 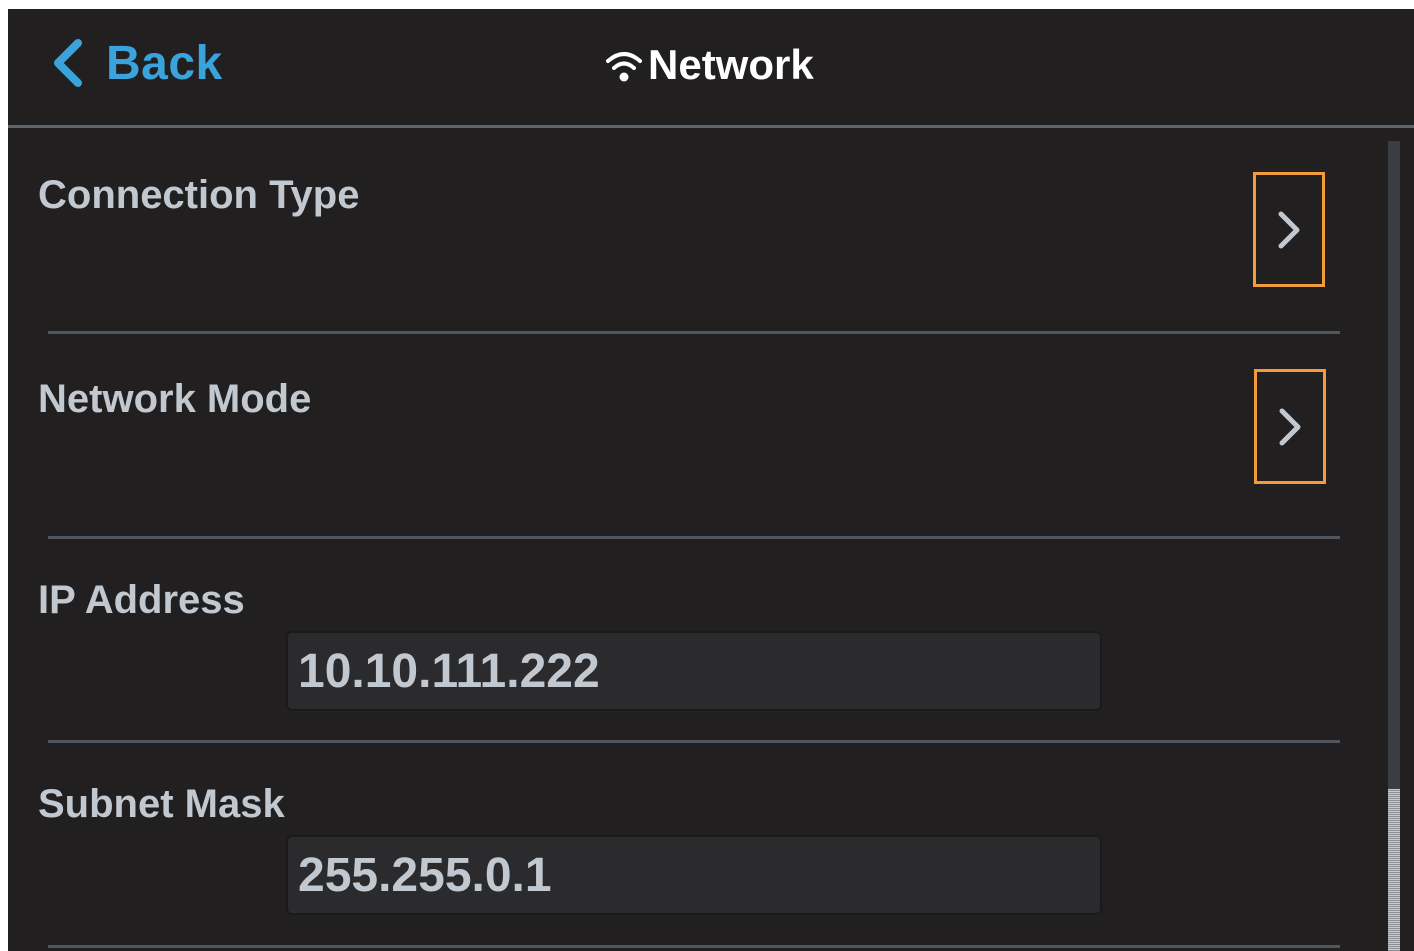 What do you see at coordinates (731, 64) in the screenshot?
I see `page-title-label: Network` at bounding box center [731, 64].